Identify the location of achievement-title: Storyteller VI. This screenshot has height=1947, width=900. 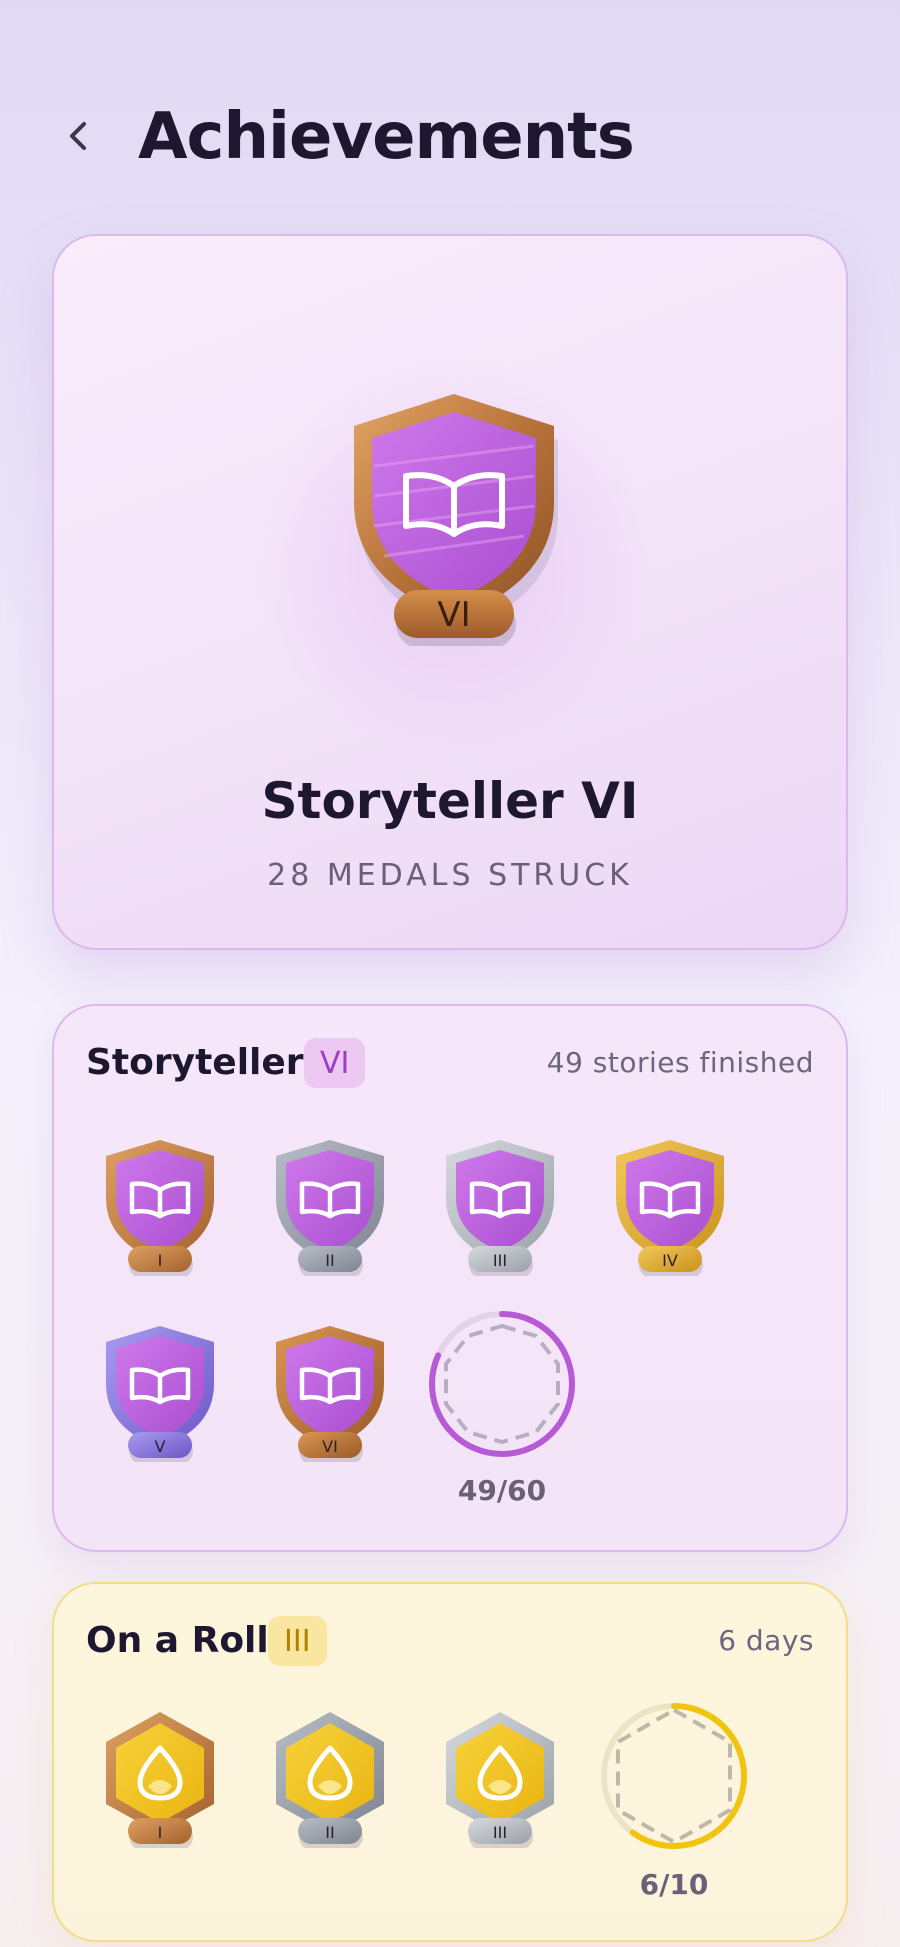
(450, 801).